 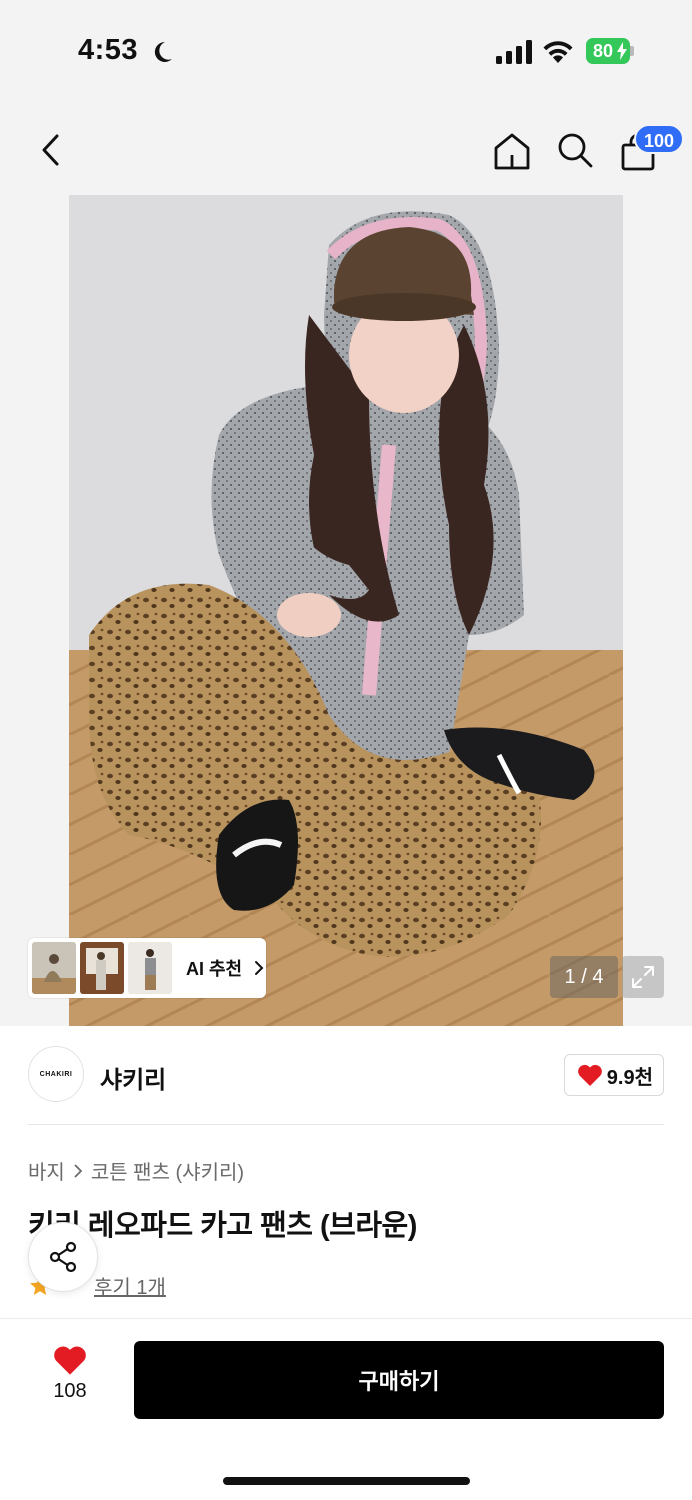 I want to click on expand-icon, so click(x=643, y=977).